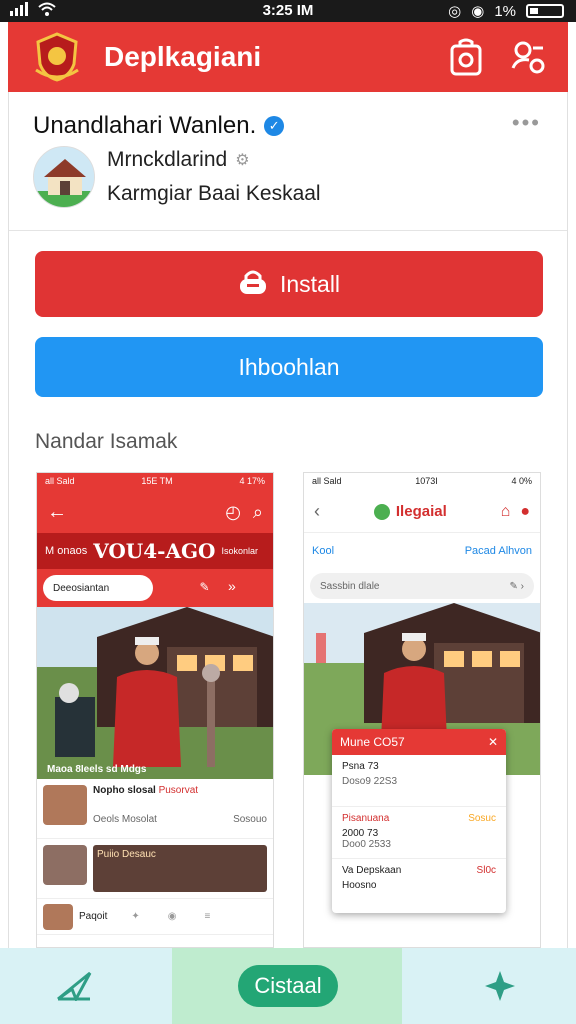 The image size is (576, 1024). What do you see at coordinates (183, 56) in the screenshot?
I see `app-title: Deplkagiani` at bounding box center [183, 56].